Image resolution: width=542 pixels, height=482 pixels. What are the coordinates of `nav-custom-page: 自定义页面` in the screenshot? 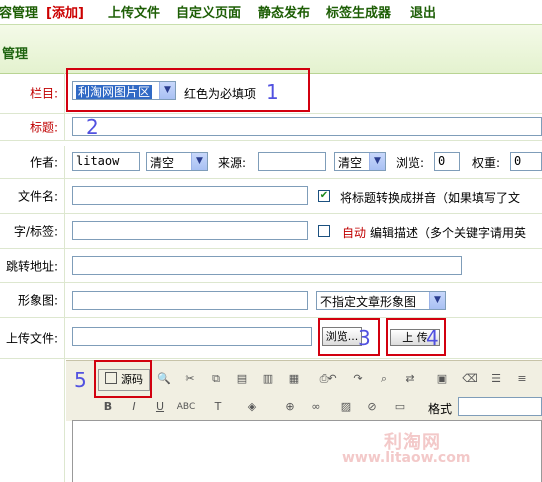 It's located at (208, 11).